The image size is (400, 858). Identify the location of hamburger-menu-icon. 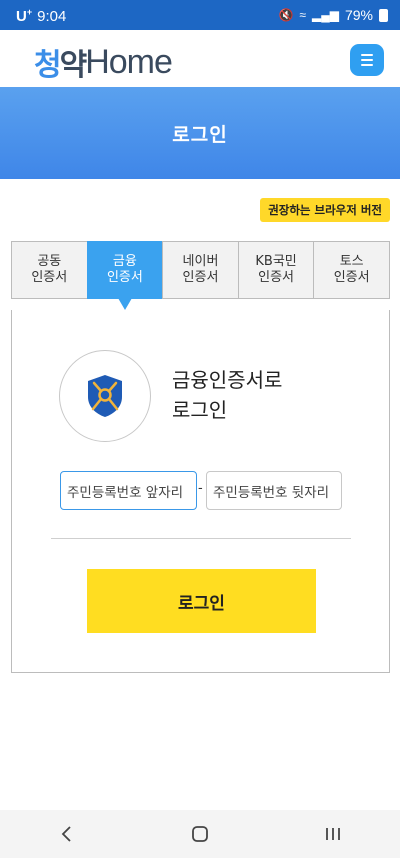
(367, 60).